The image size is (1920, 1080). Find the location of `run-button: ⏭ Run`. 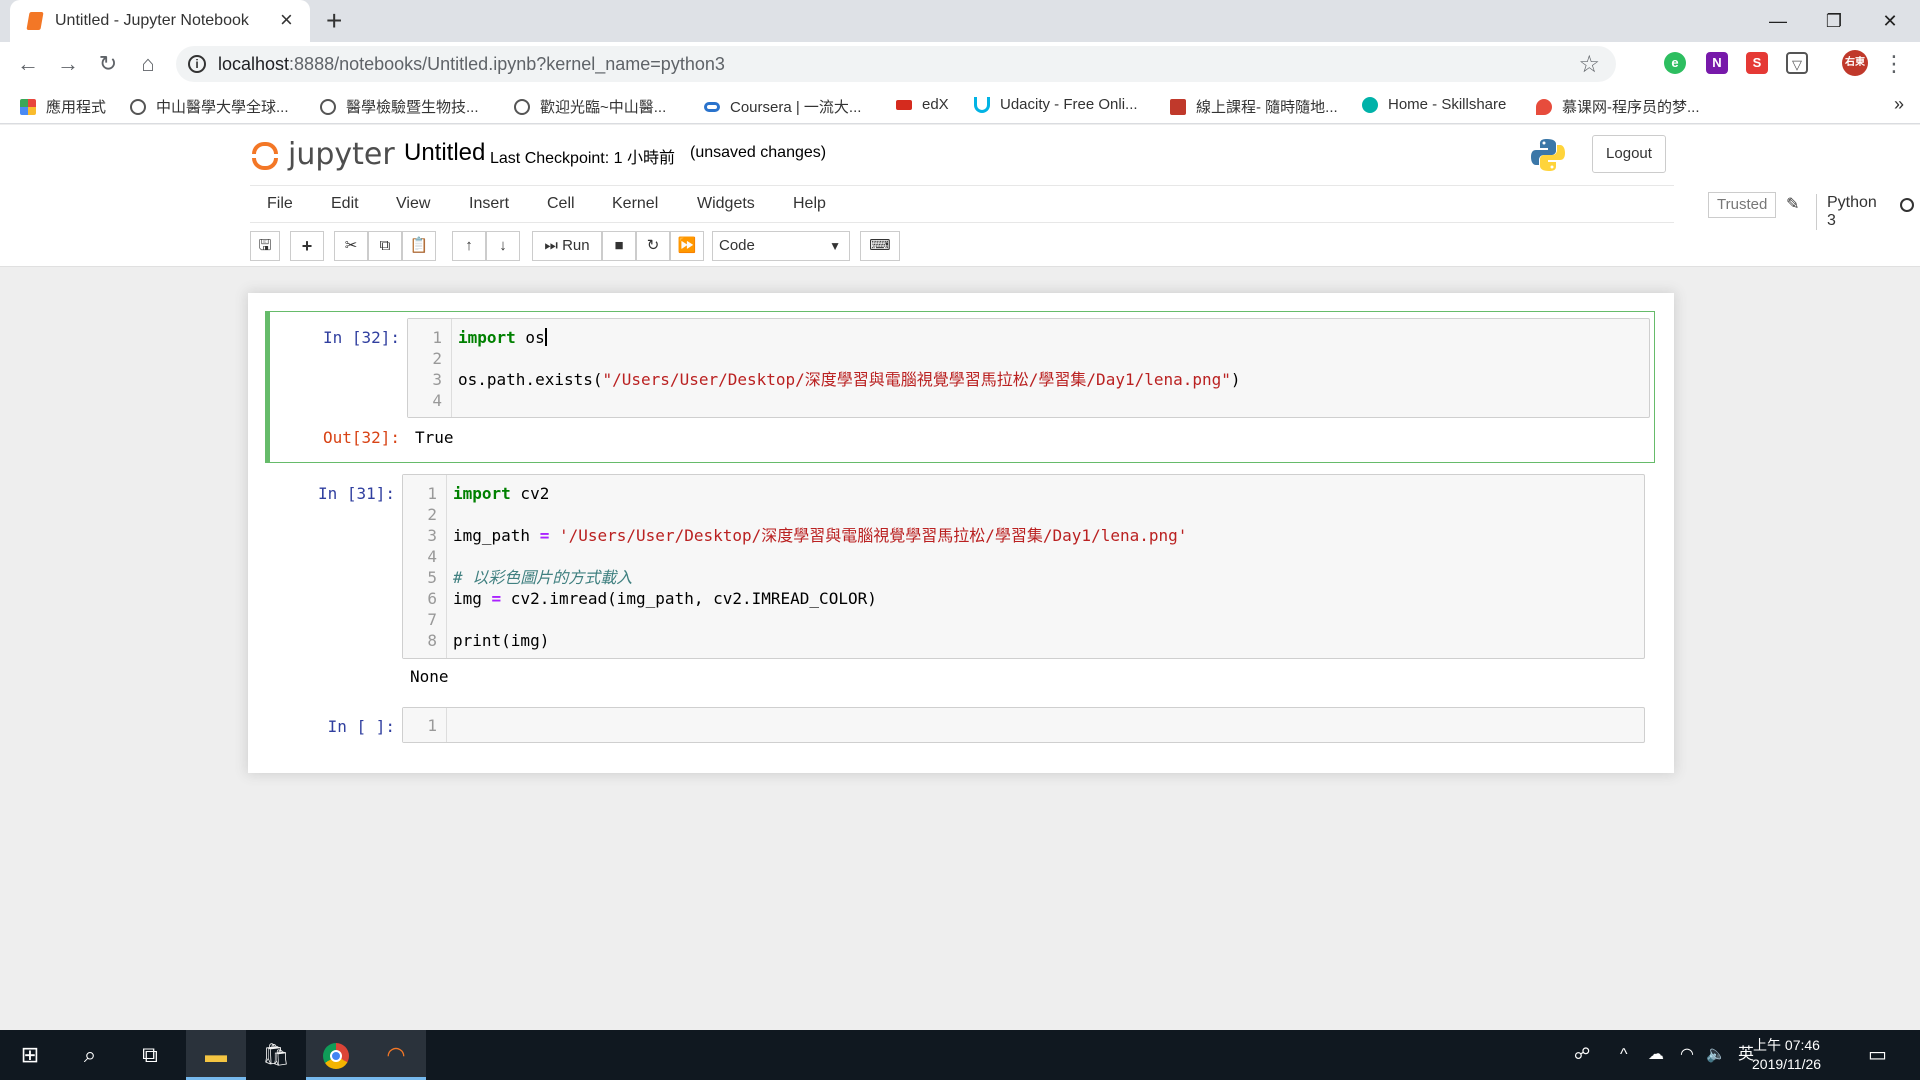

run-button: ⏭ Run is located at coordinates (567, 246).